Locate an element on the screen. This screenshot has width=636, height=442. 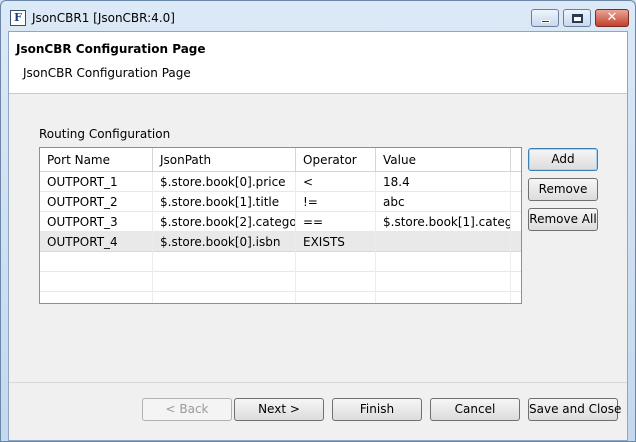
column-header-jsonpath: JsonPath is located at coordinates (224, 160).